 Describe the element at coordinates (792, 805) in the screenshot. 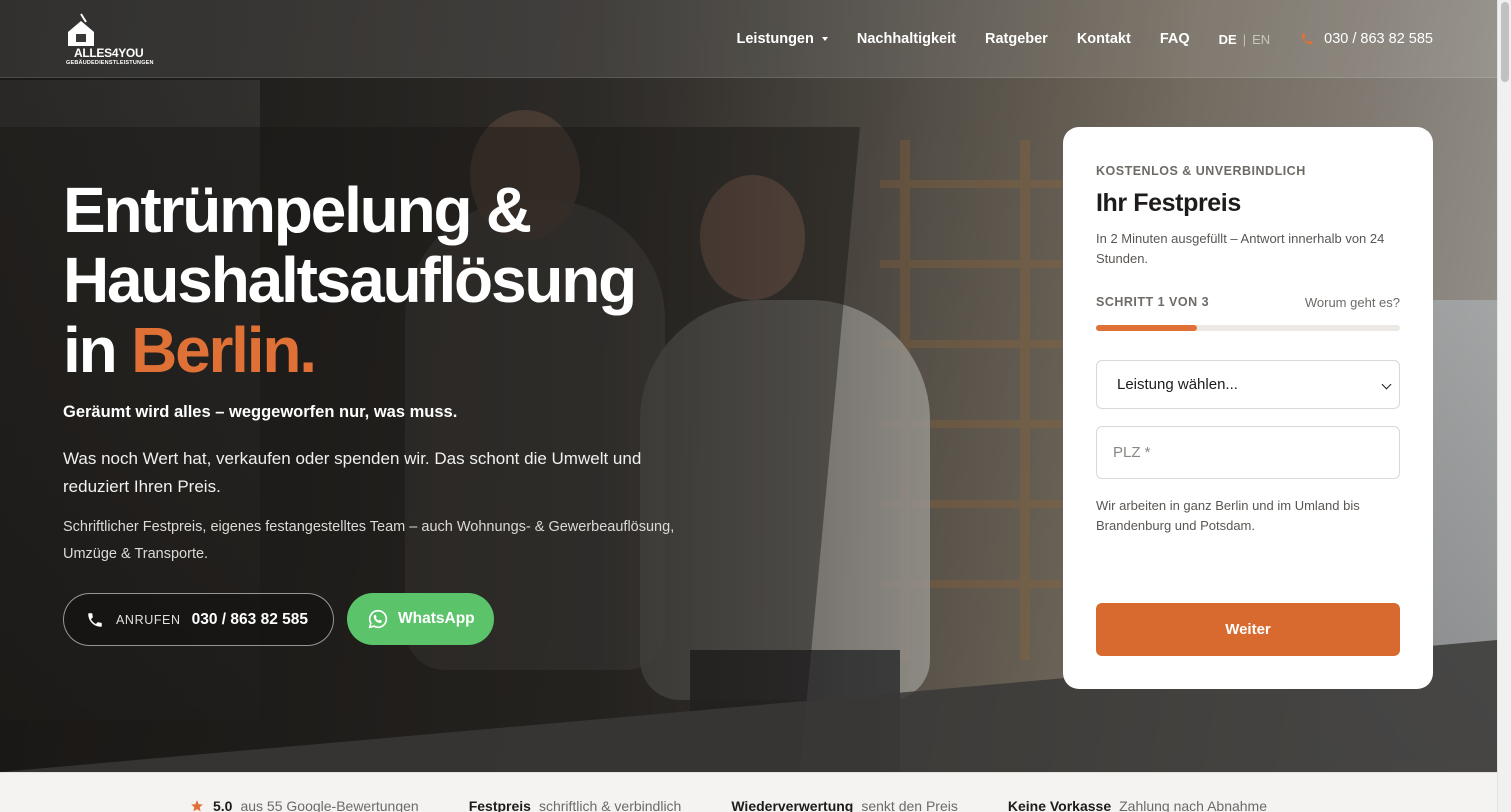

I see `trust-strong: Wiederverwertung` at that location.